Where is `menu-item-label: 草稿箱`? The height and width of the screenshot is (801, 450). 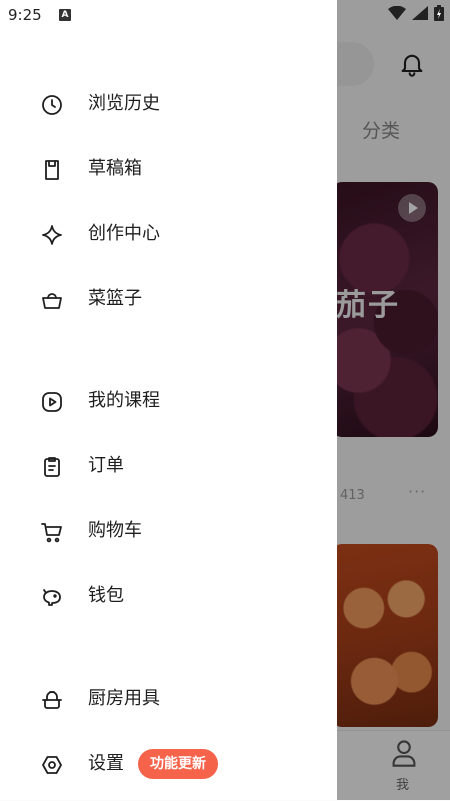 menu-item-label: 草稿箱 is located at coordinates (115, 168).